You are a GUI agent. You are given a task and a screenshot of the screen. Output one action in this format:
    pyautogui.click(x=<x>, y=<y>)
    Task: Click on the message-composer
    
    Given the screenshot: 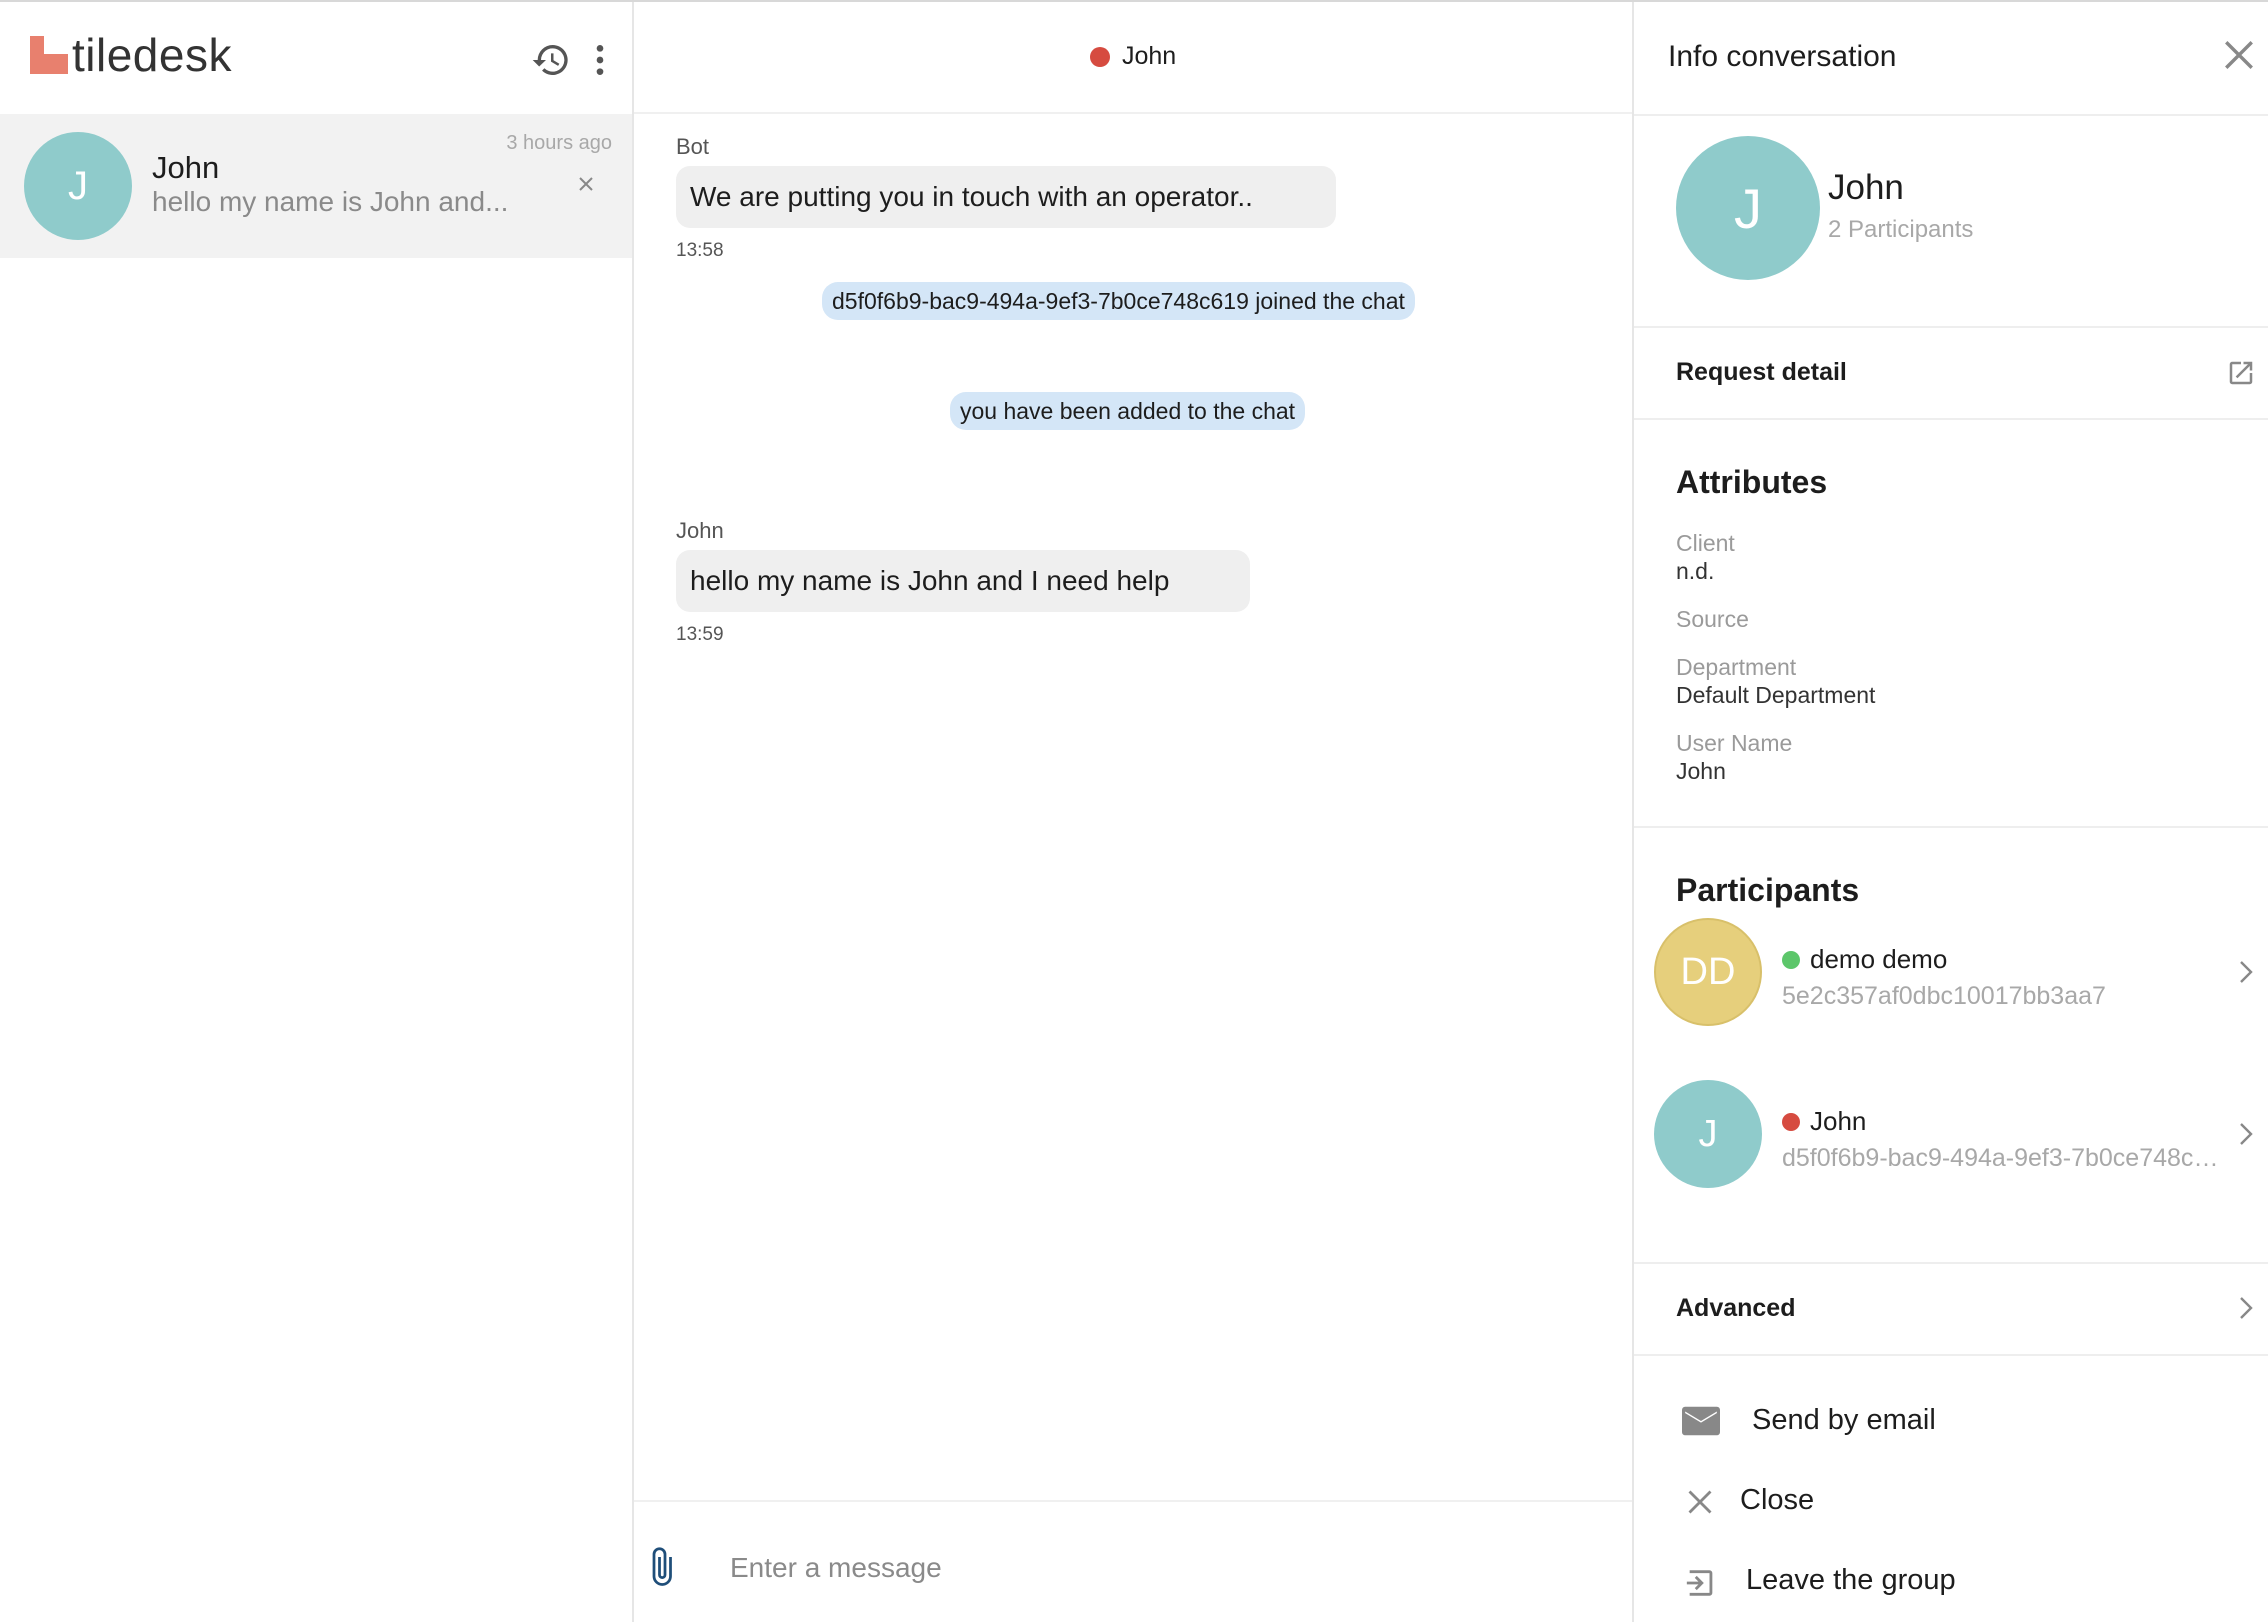 What is the action you would take?
    pyautogui.click(x=1133, y=1561)
    